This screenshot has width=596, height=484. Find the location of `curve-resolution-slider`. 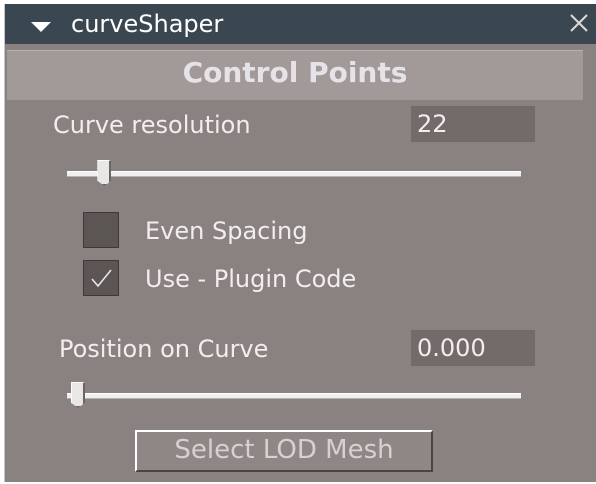

curve-resolution-slider is located at coordinates (294, 175).